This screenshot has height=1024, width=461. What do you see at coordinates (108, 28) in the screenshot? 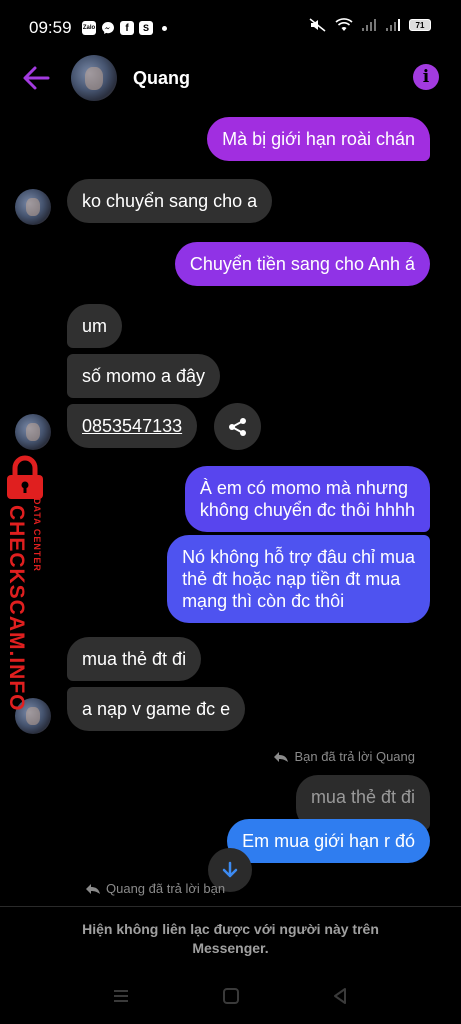
I see `messenger-icon` at bounding box center [108, 28].